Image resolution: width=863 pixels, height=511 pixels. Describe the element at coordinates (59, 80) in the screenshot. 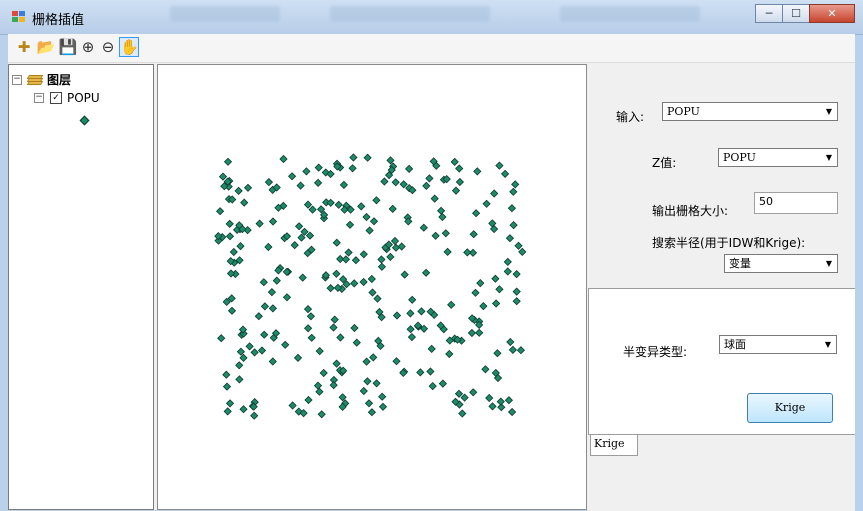

I see `tree-root-label: 图层` at that location.